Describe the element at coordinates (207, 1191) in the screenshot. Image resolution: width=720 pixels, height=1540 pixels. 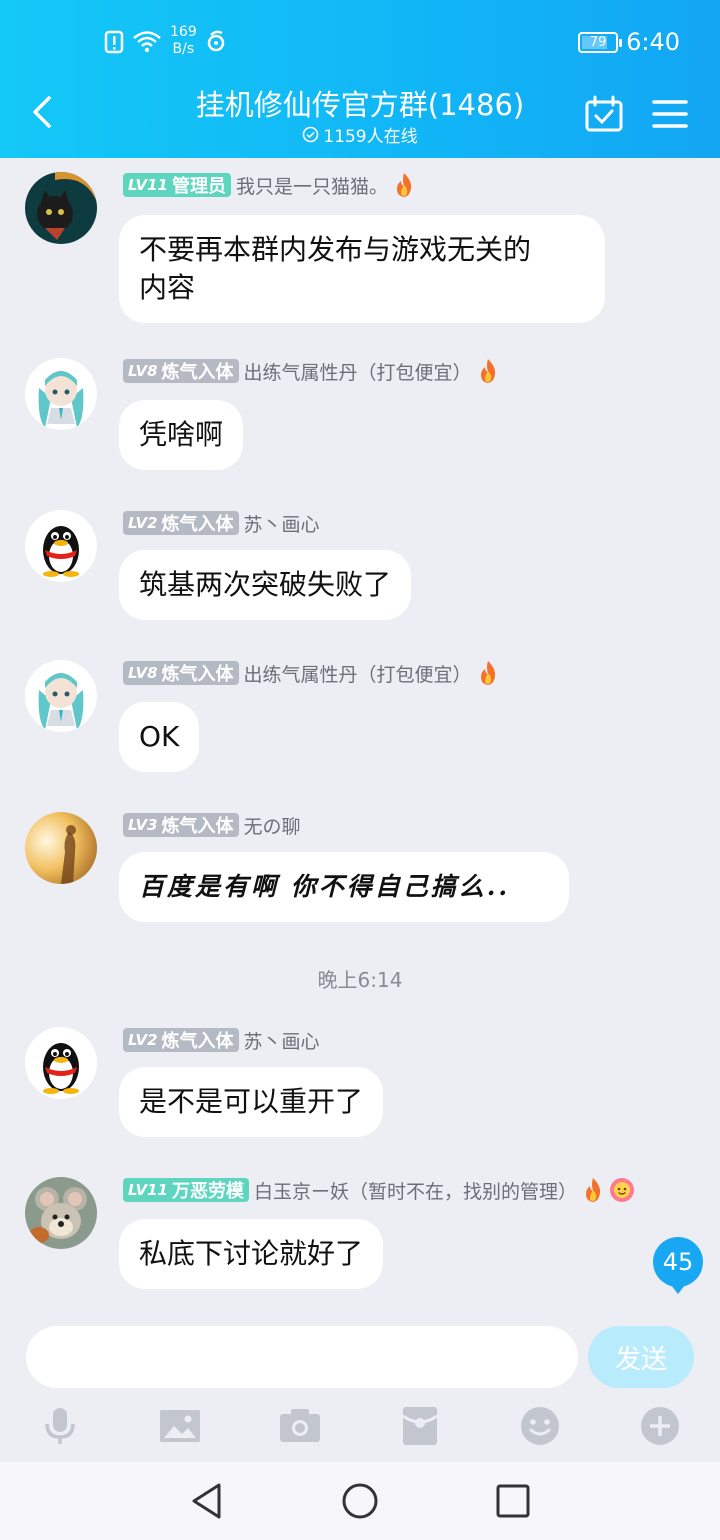
I see `title-label: 万恶劳模` at that location.